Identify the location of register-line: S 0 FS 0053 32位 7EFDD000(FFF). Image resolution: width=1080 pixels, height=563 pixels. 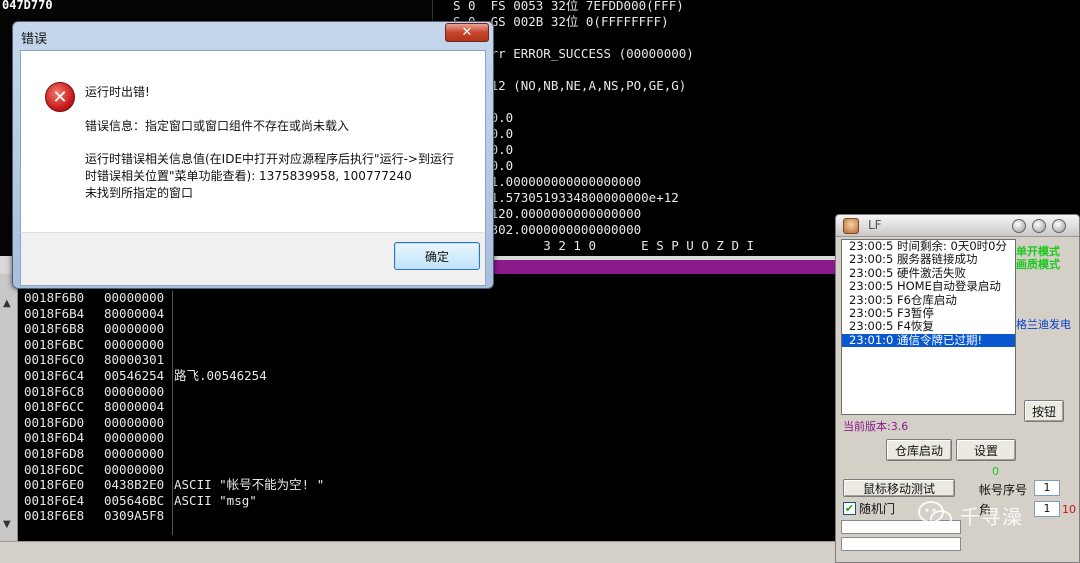
(568, 7).